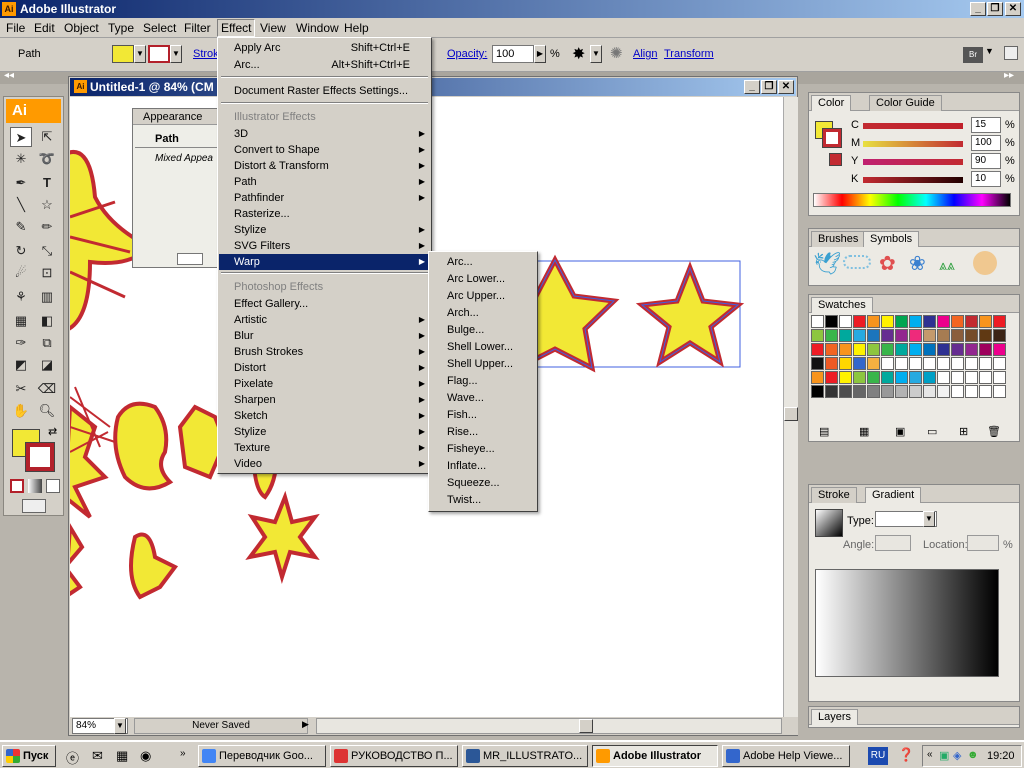 The width and height of the screenshot is (1024, 768). I want to click on symbol-flower-icon: ✿, so click(887, 263).